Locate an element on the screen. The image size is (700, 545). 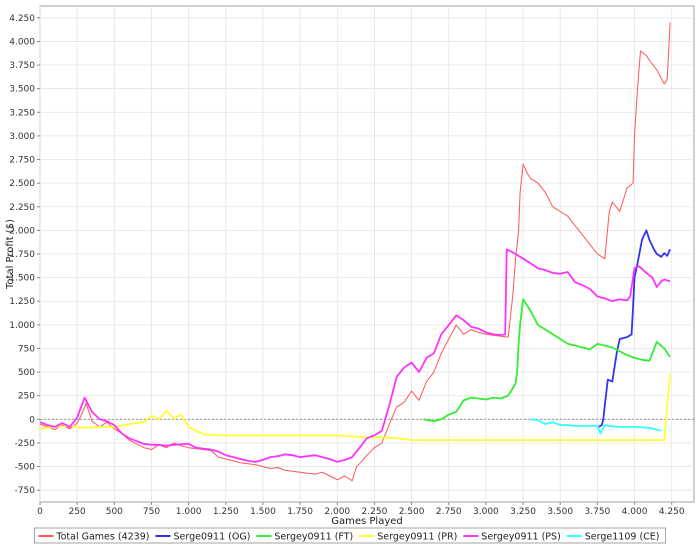
x-tick-label: 250 is located at coordinates (77, 512).